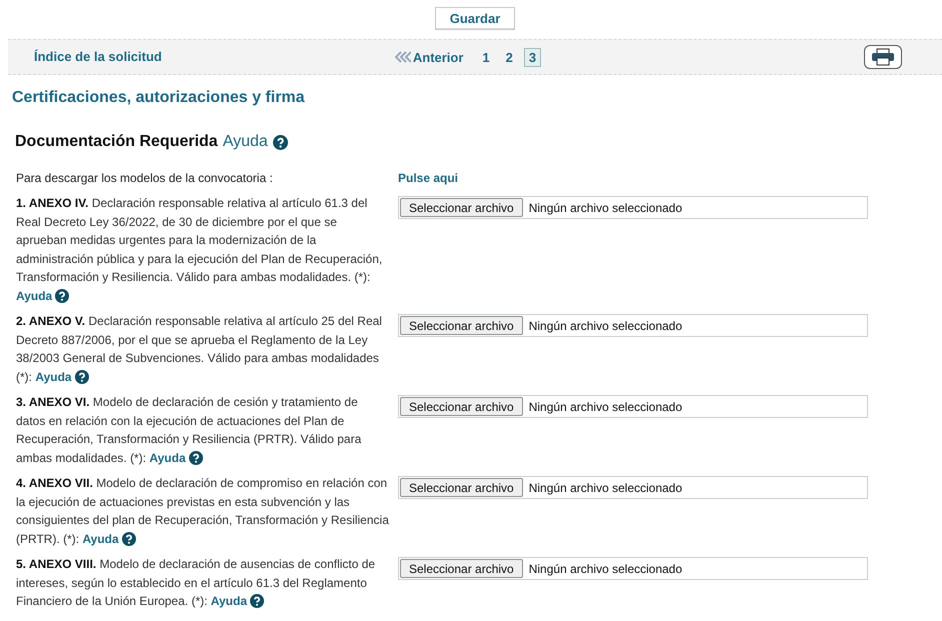 The image size is (942, 621). Describe the element at coordinates (203, 349) in the screenshot. I see `document-description: 2. ANEXO V. Declaración responsable relativa al artículo 25 del Real Decreto 887/2006, por el que se aprueba el Reglamento de la Ley 38/2003 General de Subvenciones. Válido para ambas modalidades (*): Ayuda` at that location.